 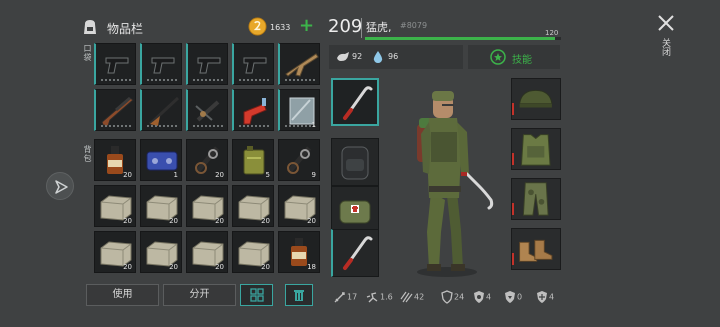 I want to click on skills-button: 技能, so click(x=514, y=57).